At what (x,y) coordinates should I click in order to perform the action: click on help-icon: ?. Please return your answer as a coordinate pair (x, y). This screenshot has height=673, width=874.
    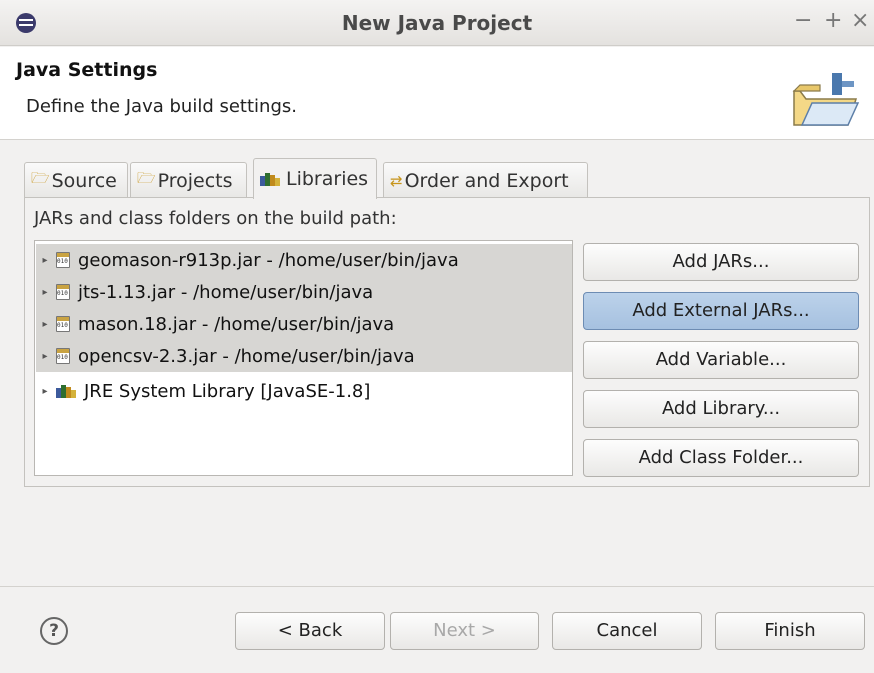
    Looking at the image, I should click on (54, 631).